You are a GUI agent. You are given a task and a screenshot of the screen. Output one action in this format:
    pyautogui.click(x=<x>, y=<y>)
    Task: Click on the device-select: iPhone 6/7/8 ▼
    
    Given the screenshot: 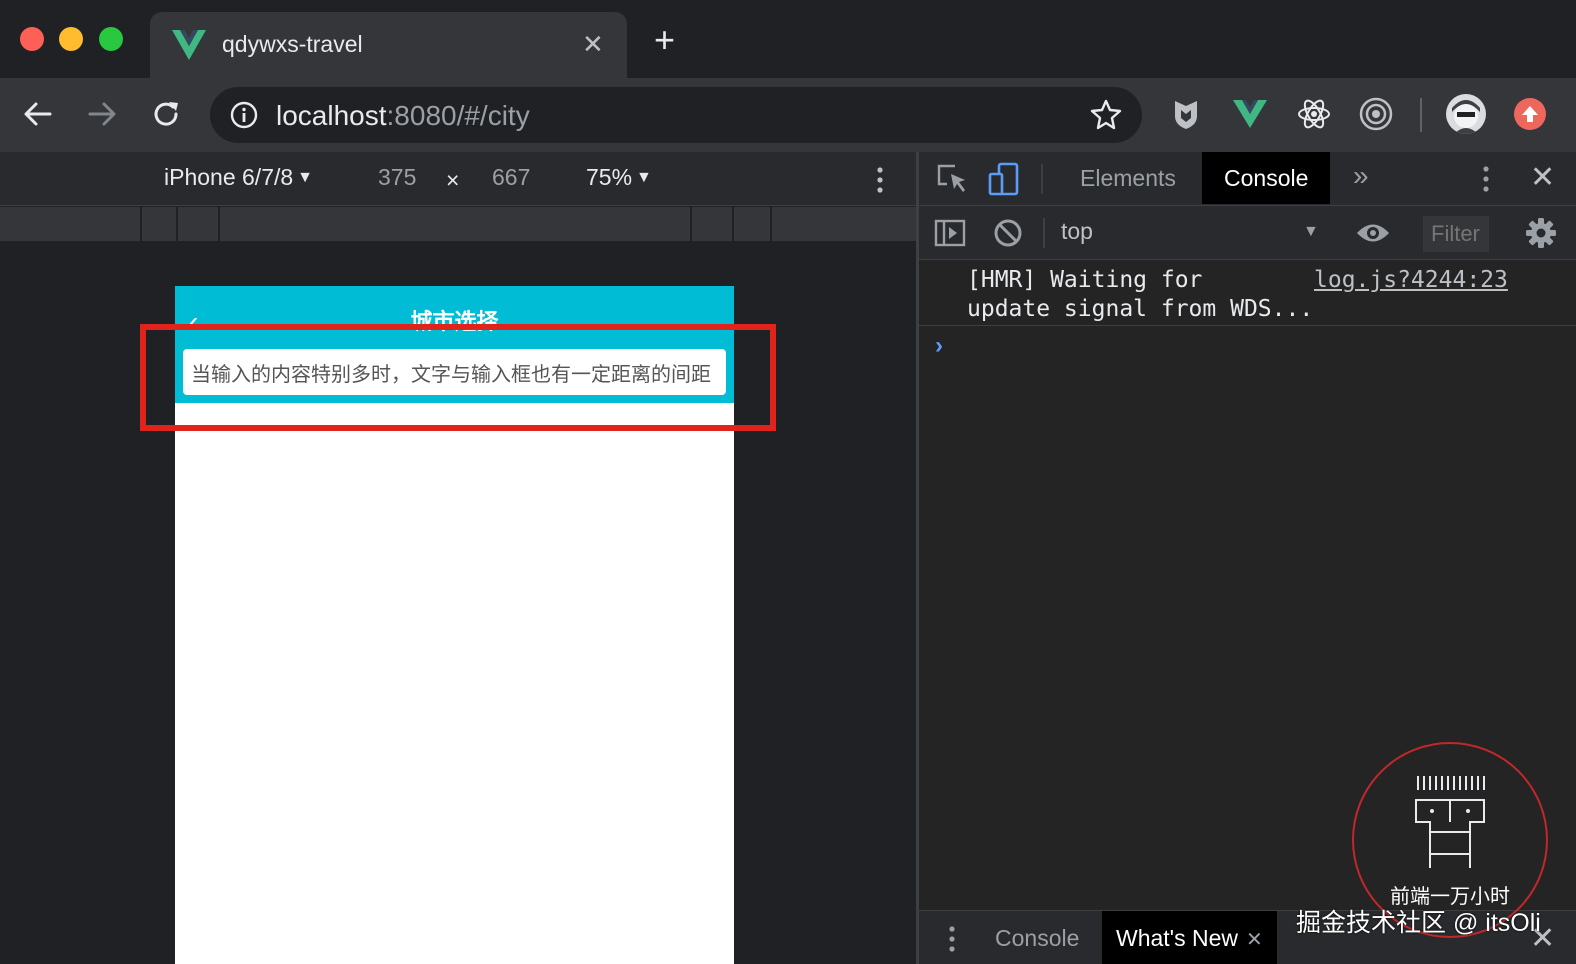 What is the action you would take?
    pyautogui.click(x=238, y=177)
    